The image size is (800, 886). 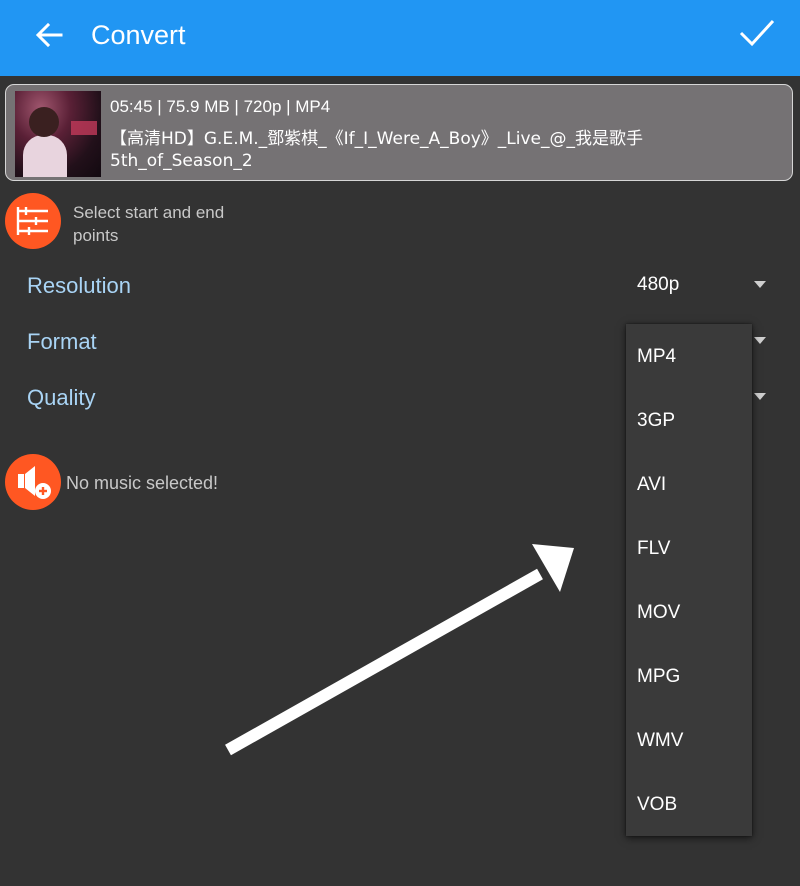 I want to click on format-dropdown: MP4 3GP AVI FLV MOV MPG WMV VOB, so click(x=689, y=580).